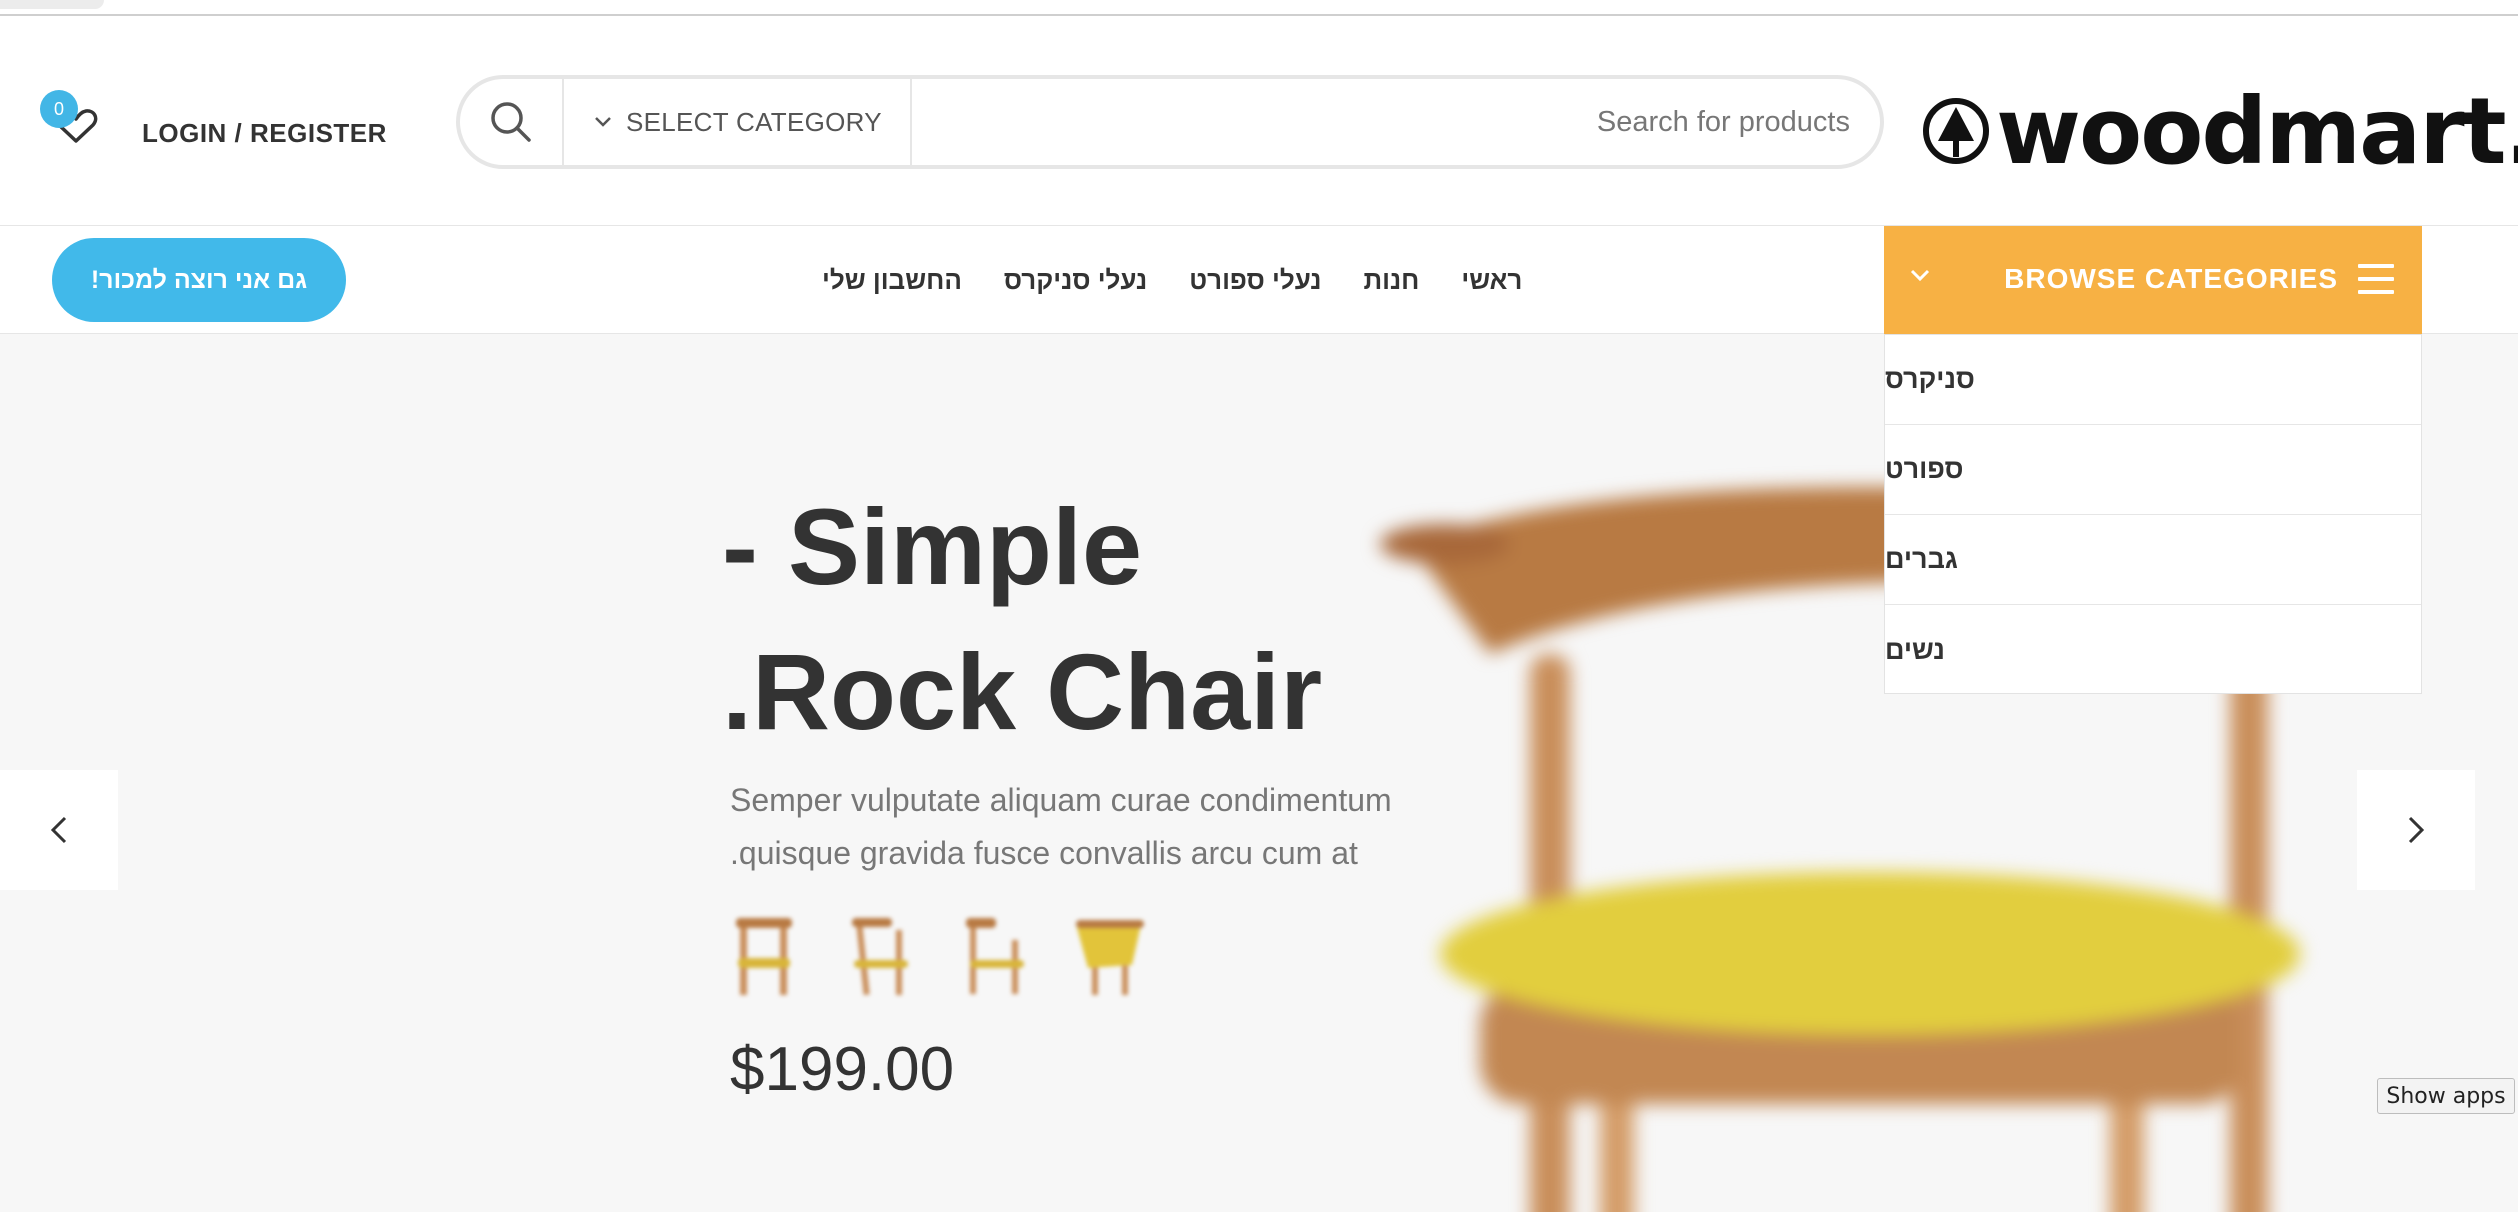 This screenshot has width=2518, height=1212. Describe the element at coordinates (2376, 279) in the screenshot. I see `hamburger-icon` at that location.